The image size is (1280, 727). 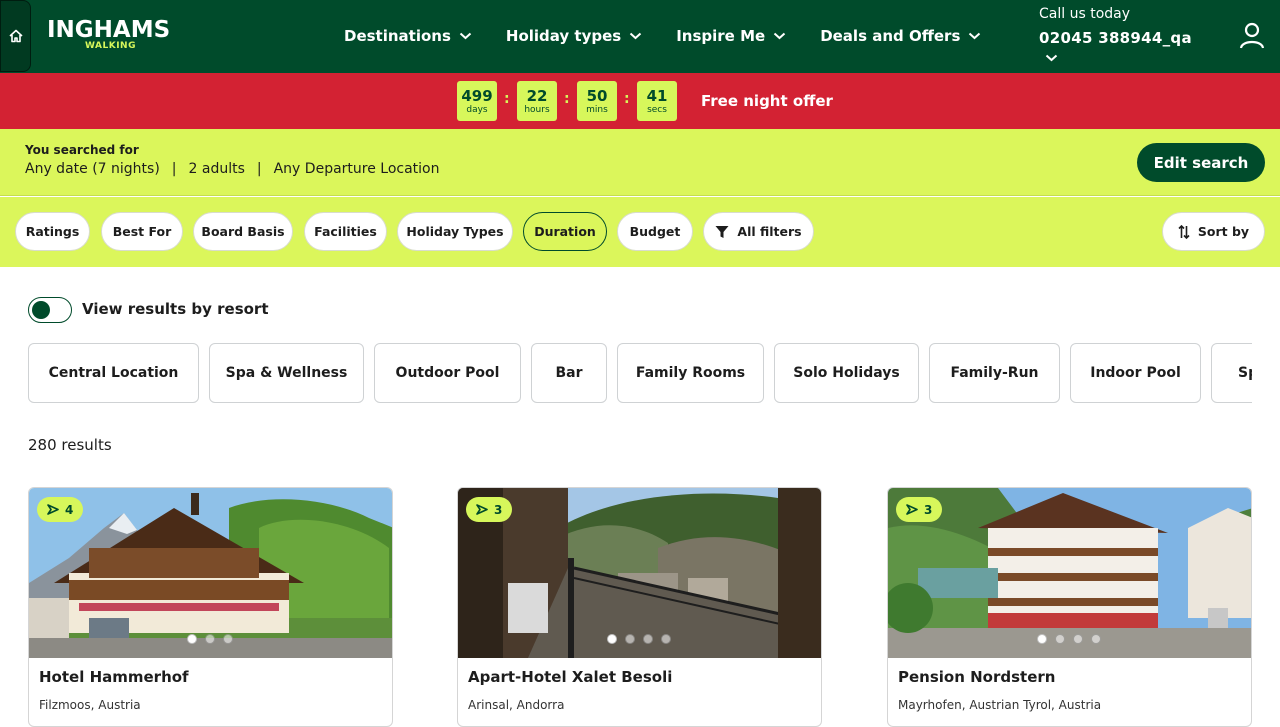 What do you see at coordinates (477, 110) in the screenshot?
I see `days-unit: days` at bounding box center [477, 110].